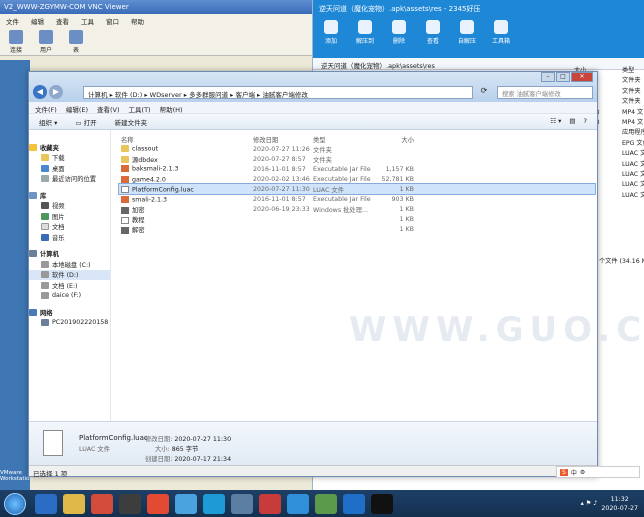 This screenshot has height=517, width=644. I want to click on jar-icon, so click(125, 169).